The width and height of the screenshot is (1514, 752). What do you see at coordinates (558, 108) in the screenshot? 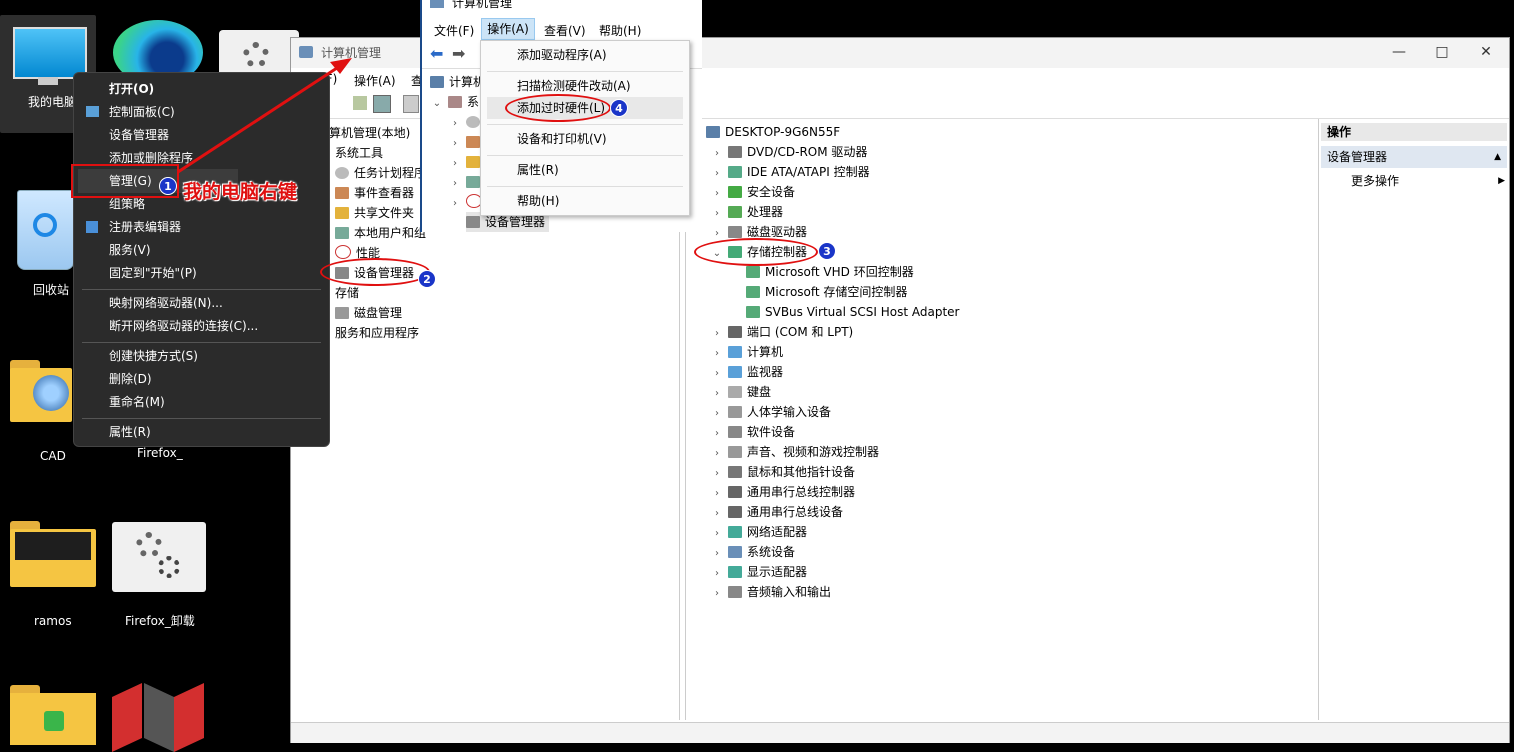
I see `annotation-ellipse-add-legacy` at bounding box center [558, 108].